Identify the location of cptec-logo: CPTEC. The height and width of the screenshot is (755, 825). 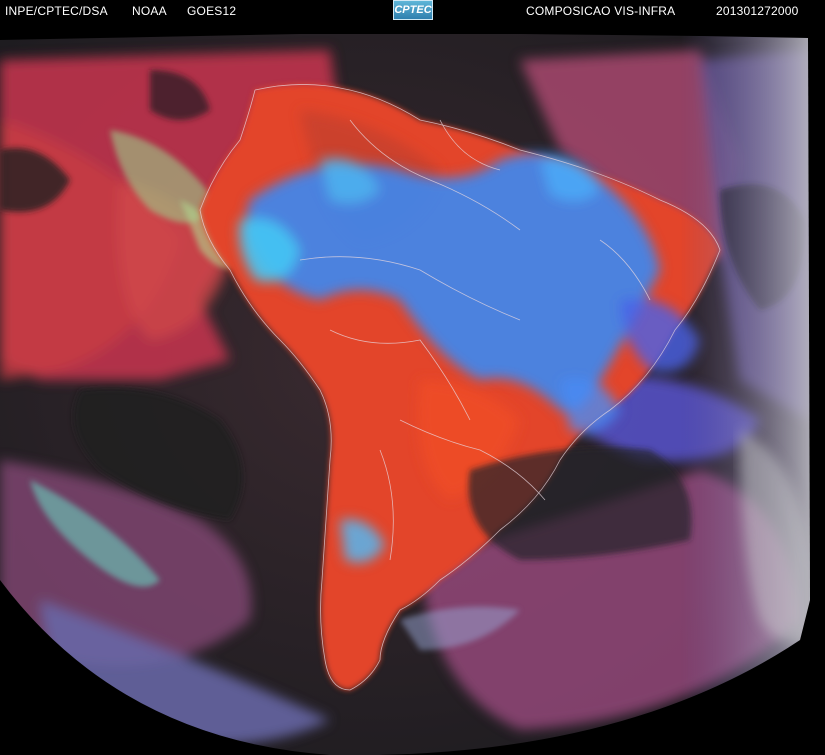
(413, 10).